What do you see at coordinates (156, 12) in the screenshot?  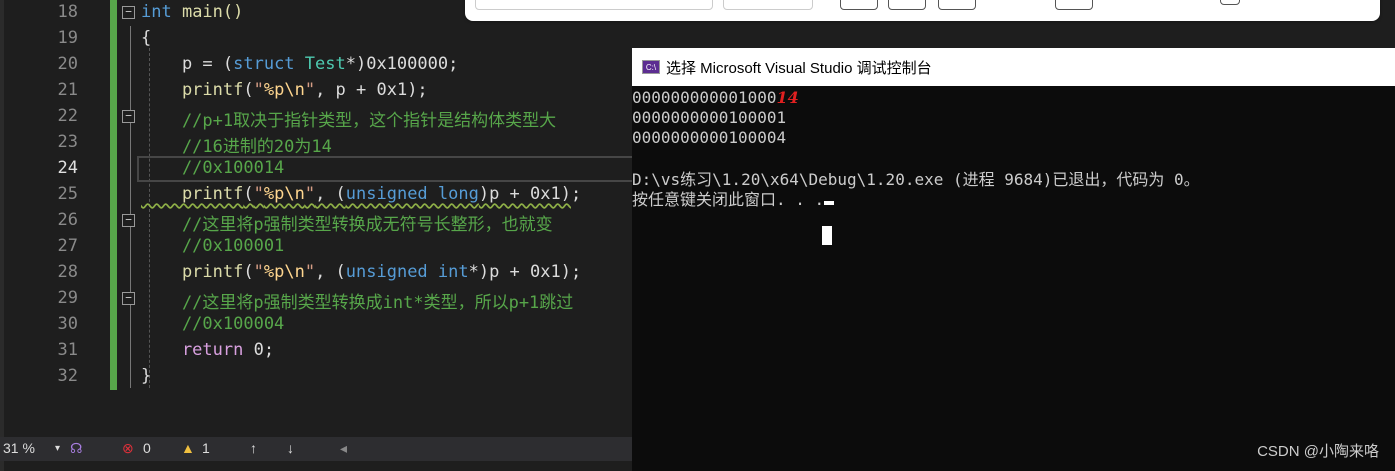 I see `code-token: int` at bounding box center [156, 12].